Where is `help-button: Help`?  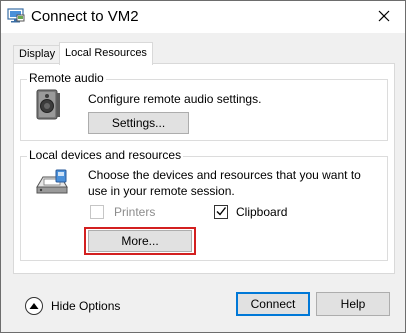
help-button: Help is located at coordinates (353, 304).